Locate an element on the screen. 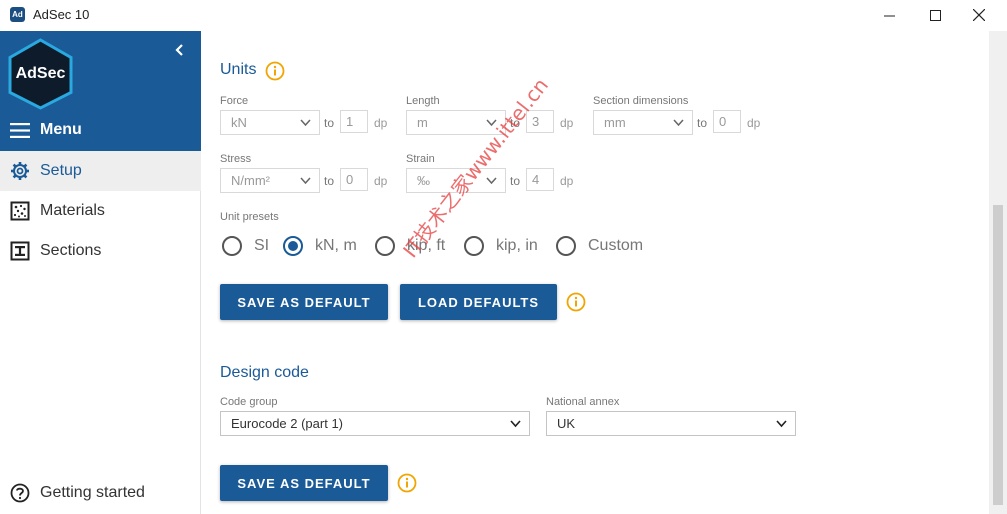  scrollbar-thumb is located at coordinates (998, 355).